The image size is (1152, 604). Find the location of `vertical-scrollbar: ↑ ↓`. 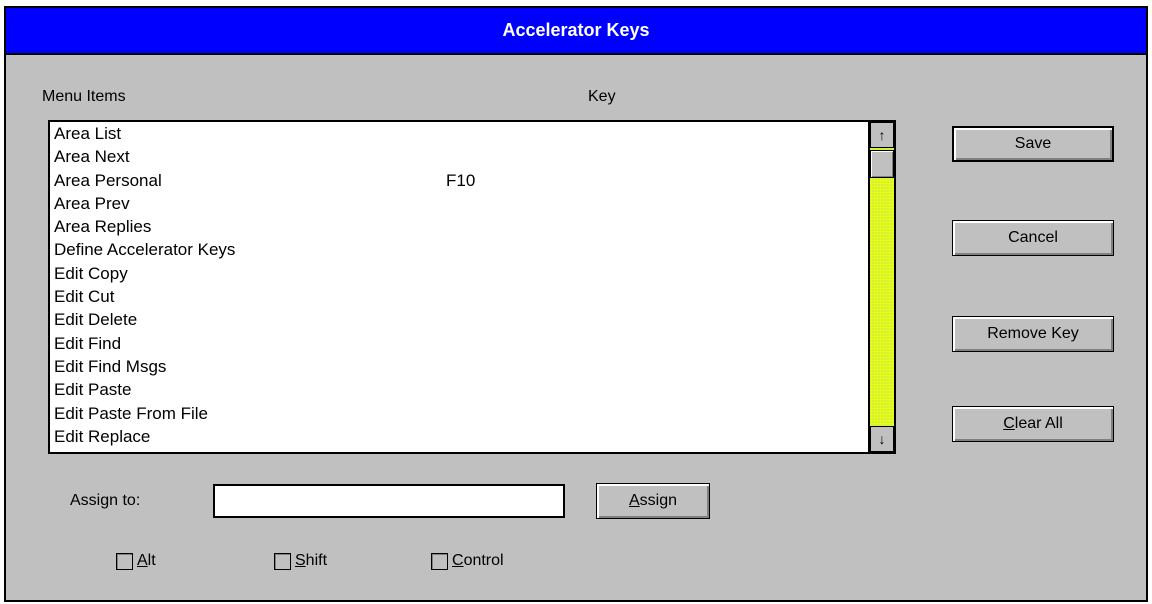

vertical-scrollbar: ↑ ↓ is located at coordinates (881, 287).